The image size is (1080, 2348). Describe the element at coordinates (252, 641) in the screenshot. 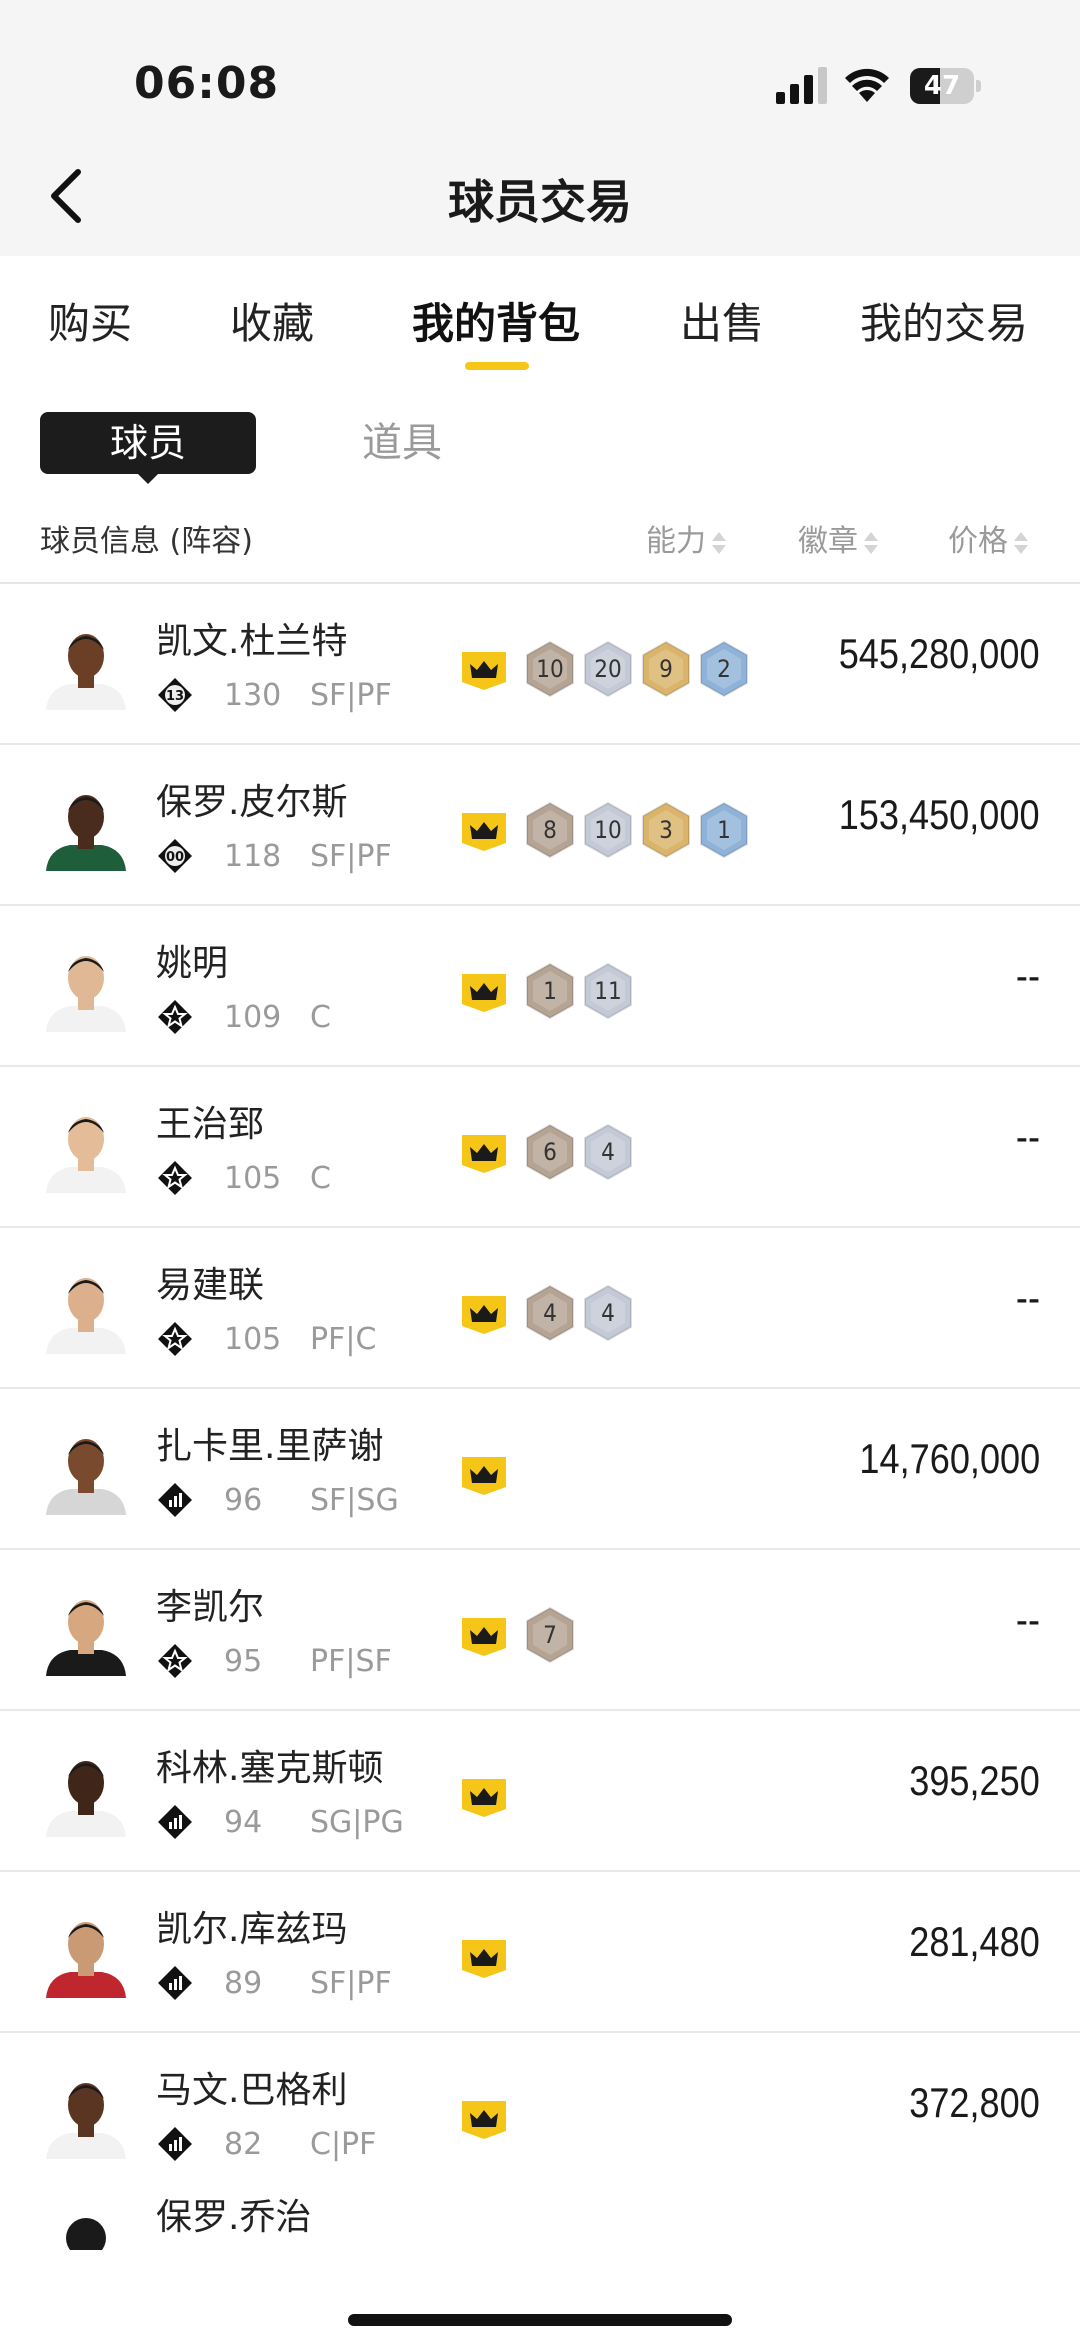

I see `player-name: 凯文.杜兰特` at that location.